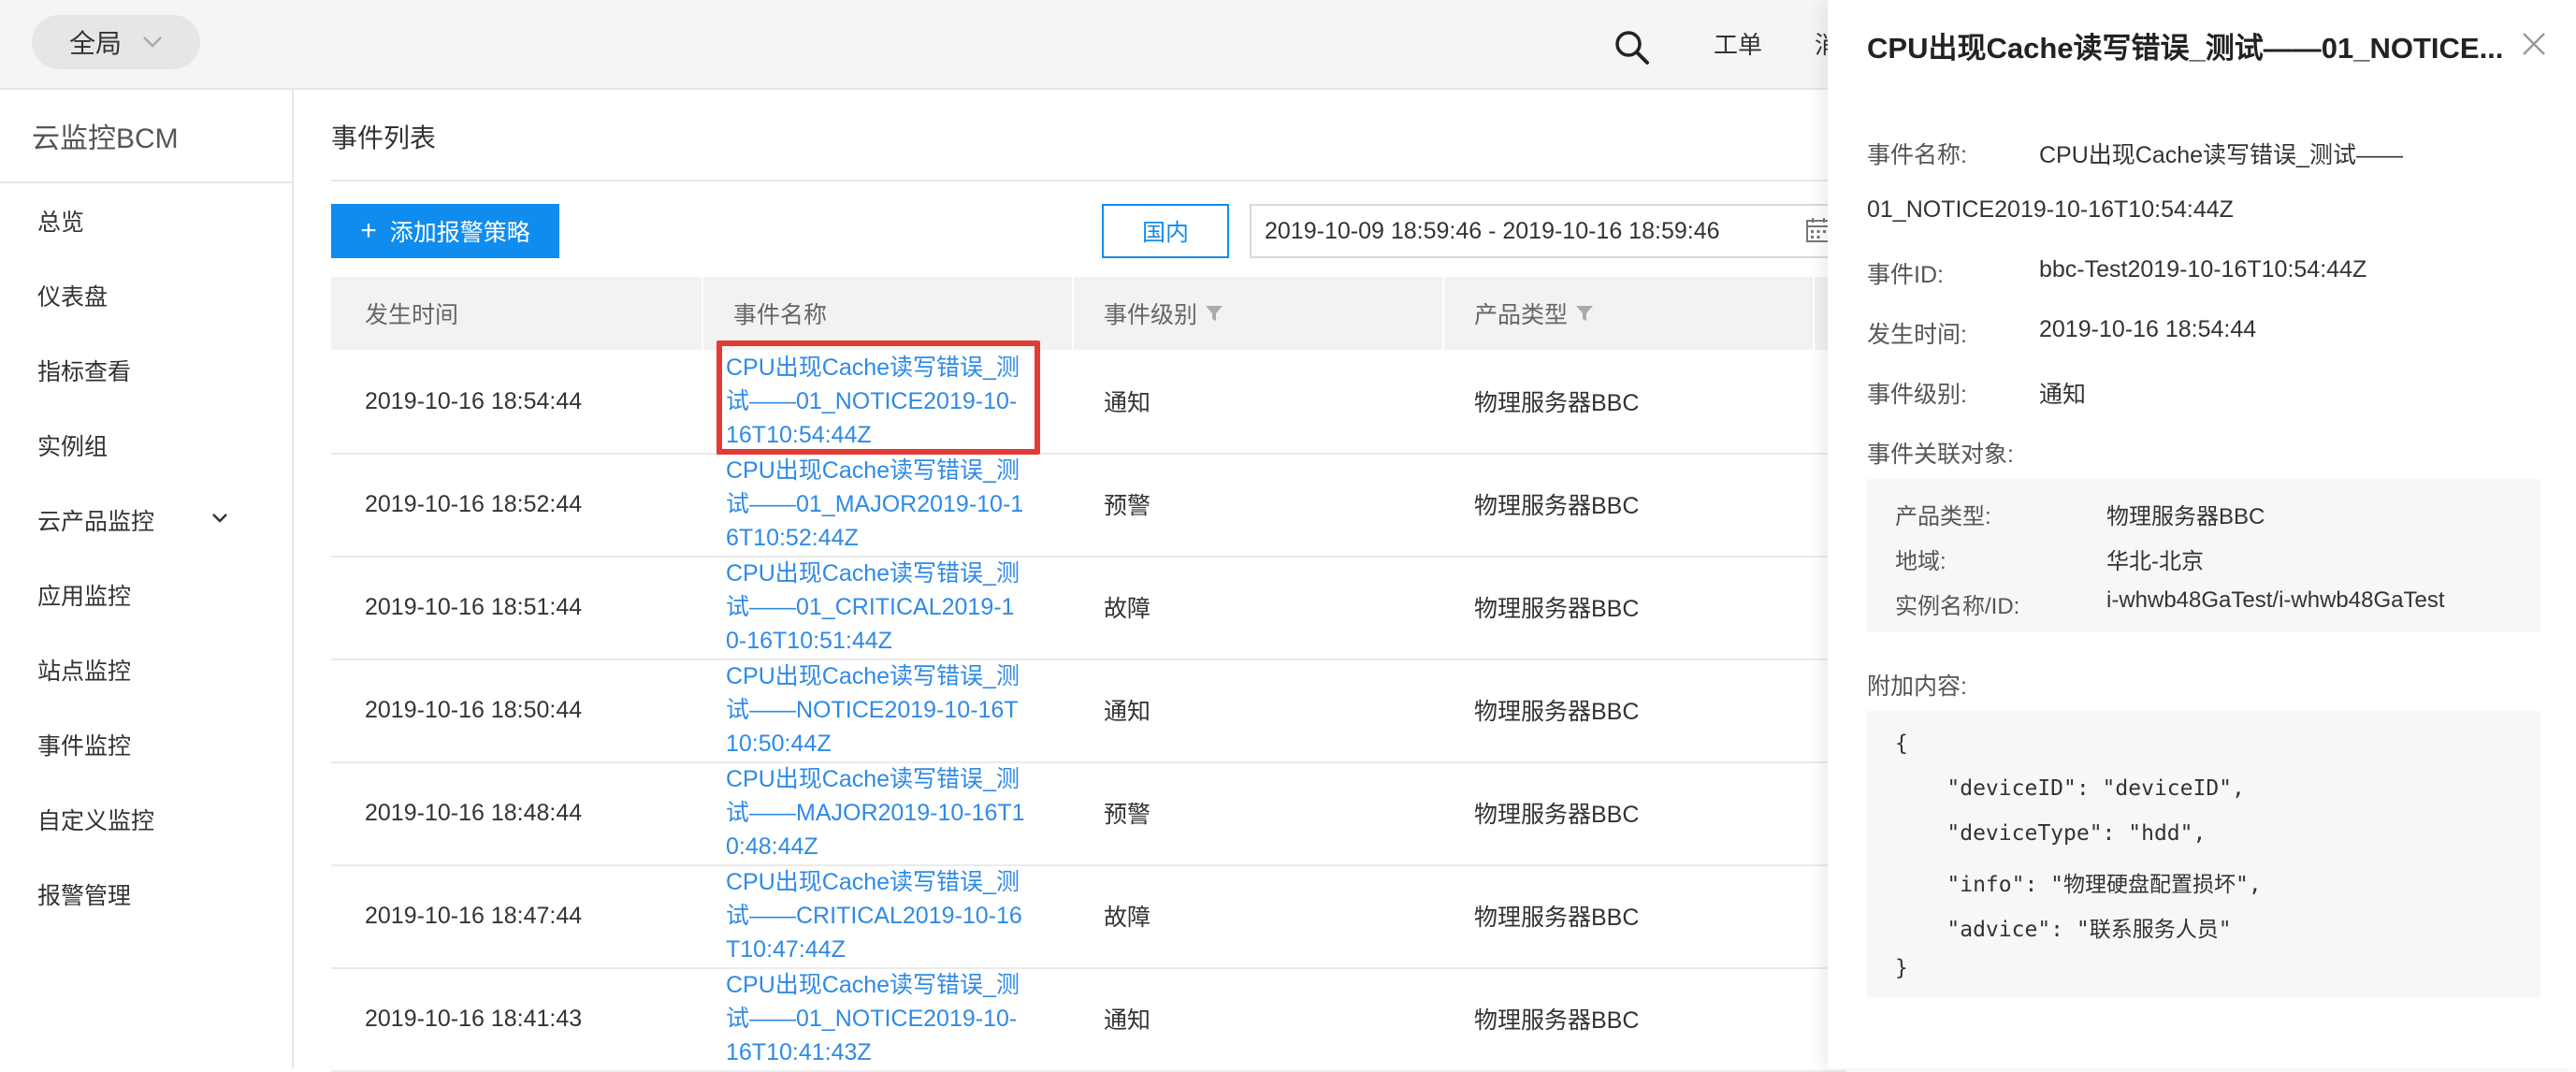  I want to click on event-time: 2019-10-16 18:47:44, so click(474, 915).